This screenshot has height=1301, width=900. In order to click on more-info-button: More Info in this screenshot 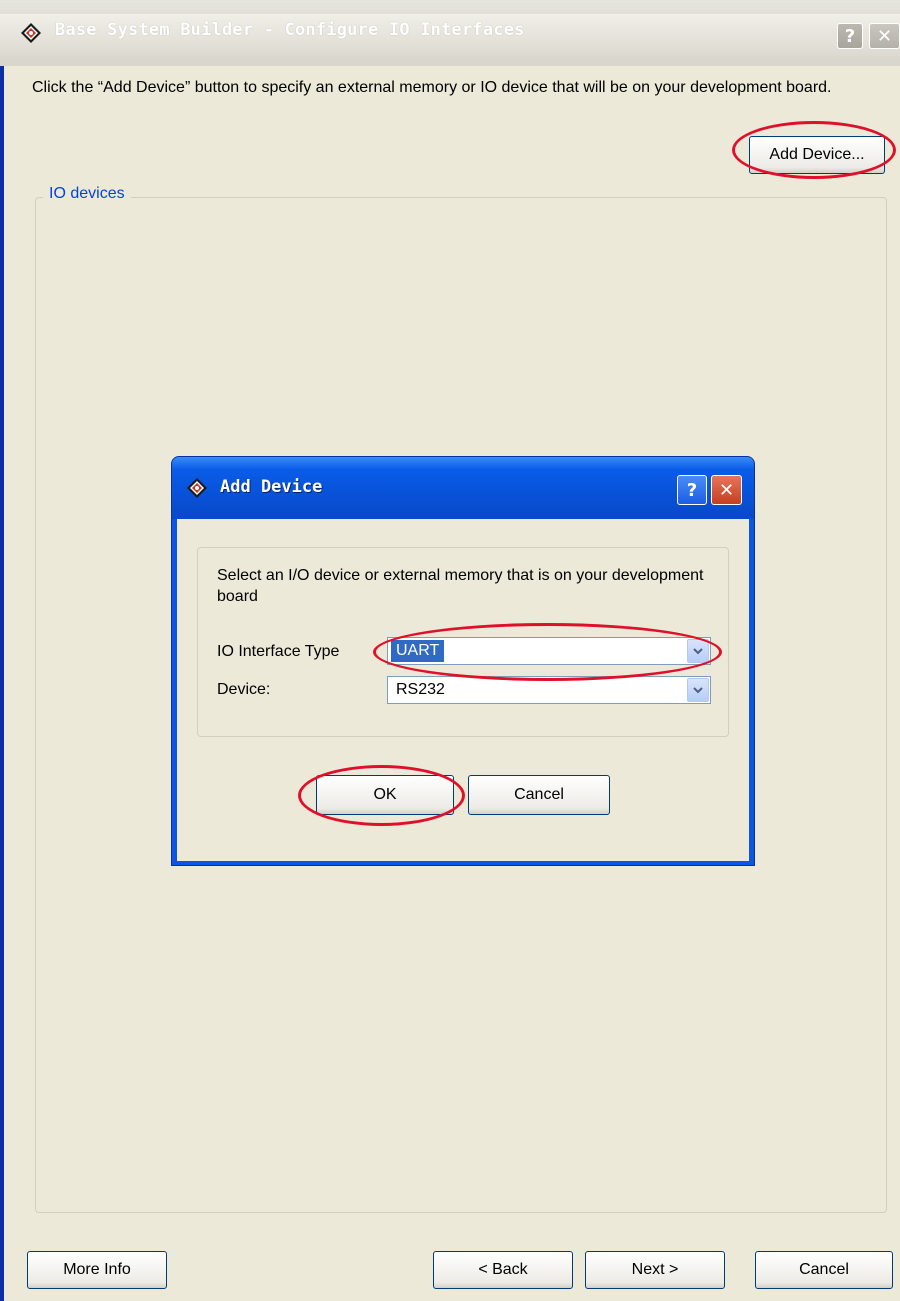, I will do `click(97, 1270)`.